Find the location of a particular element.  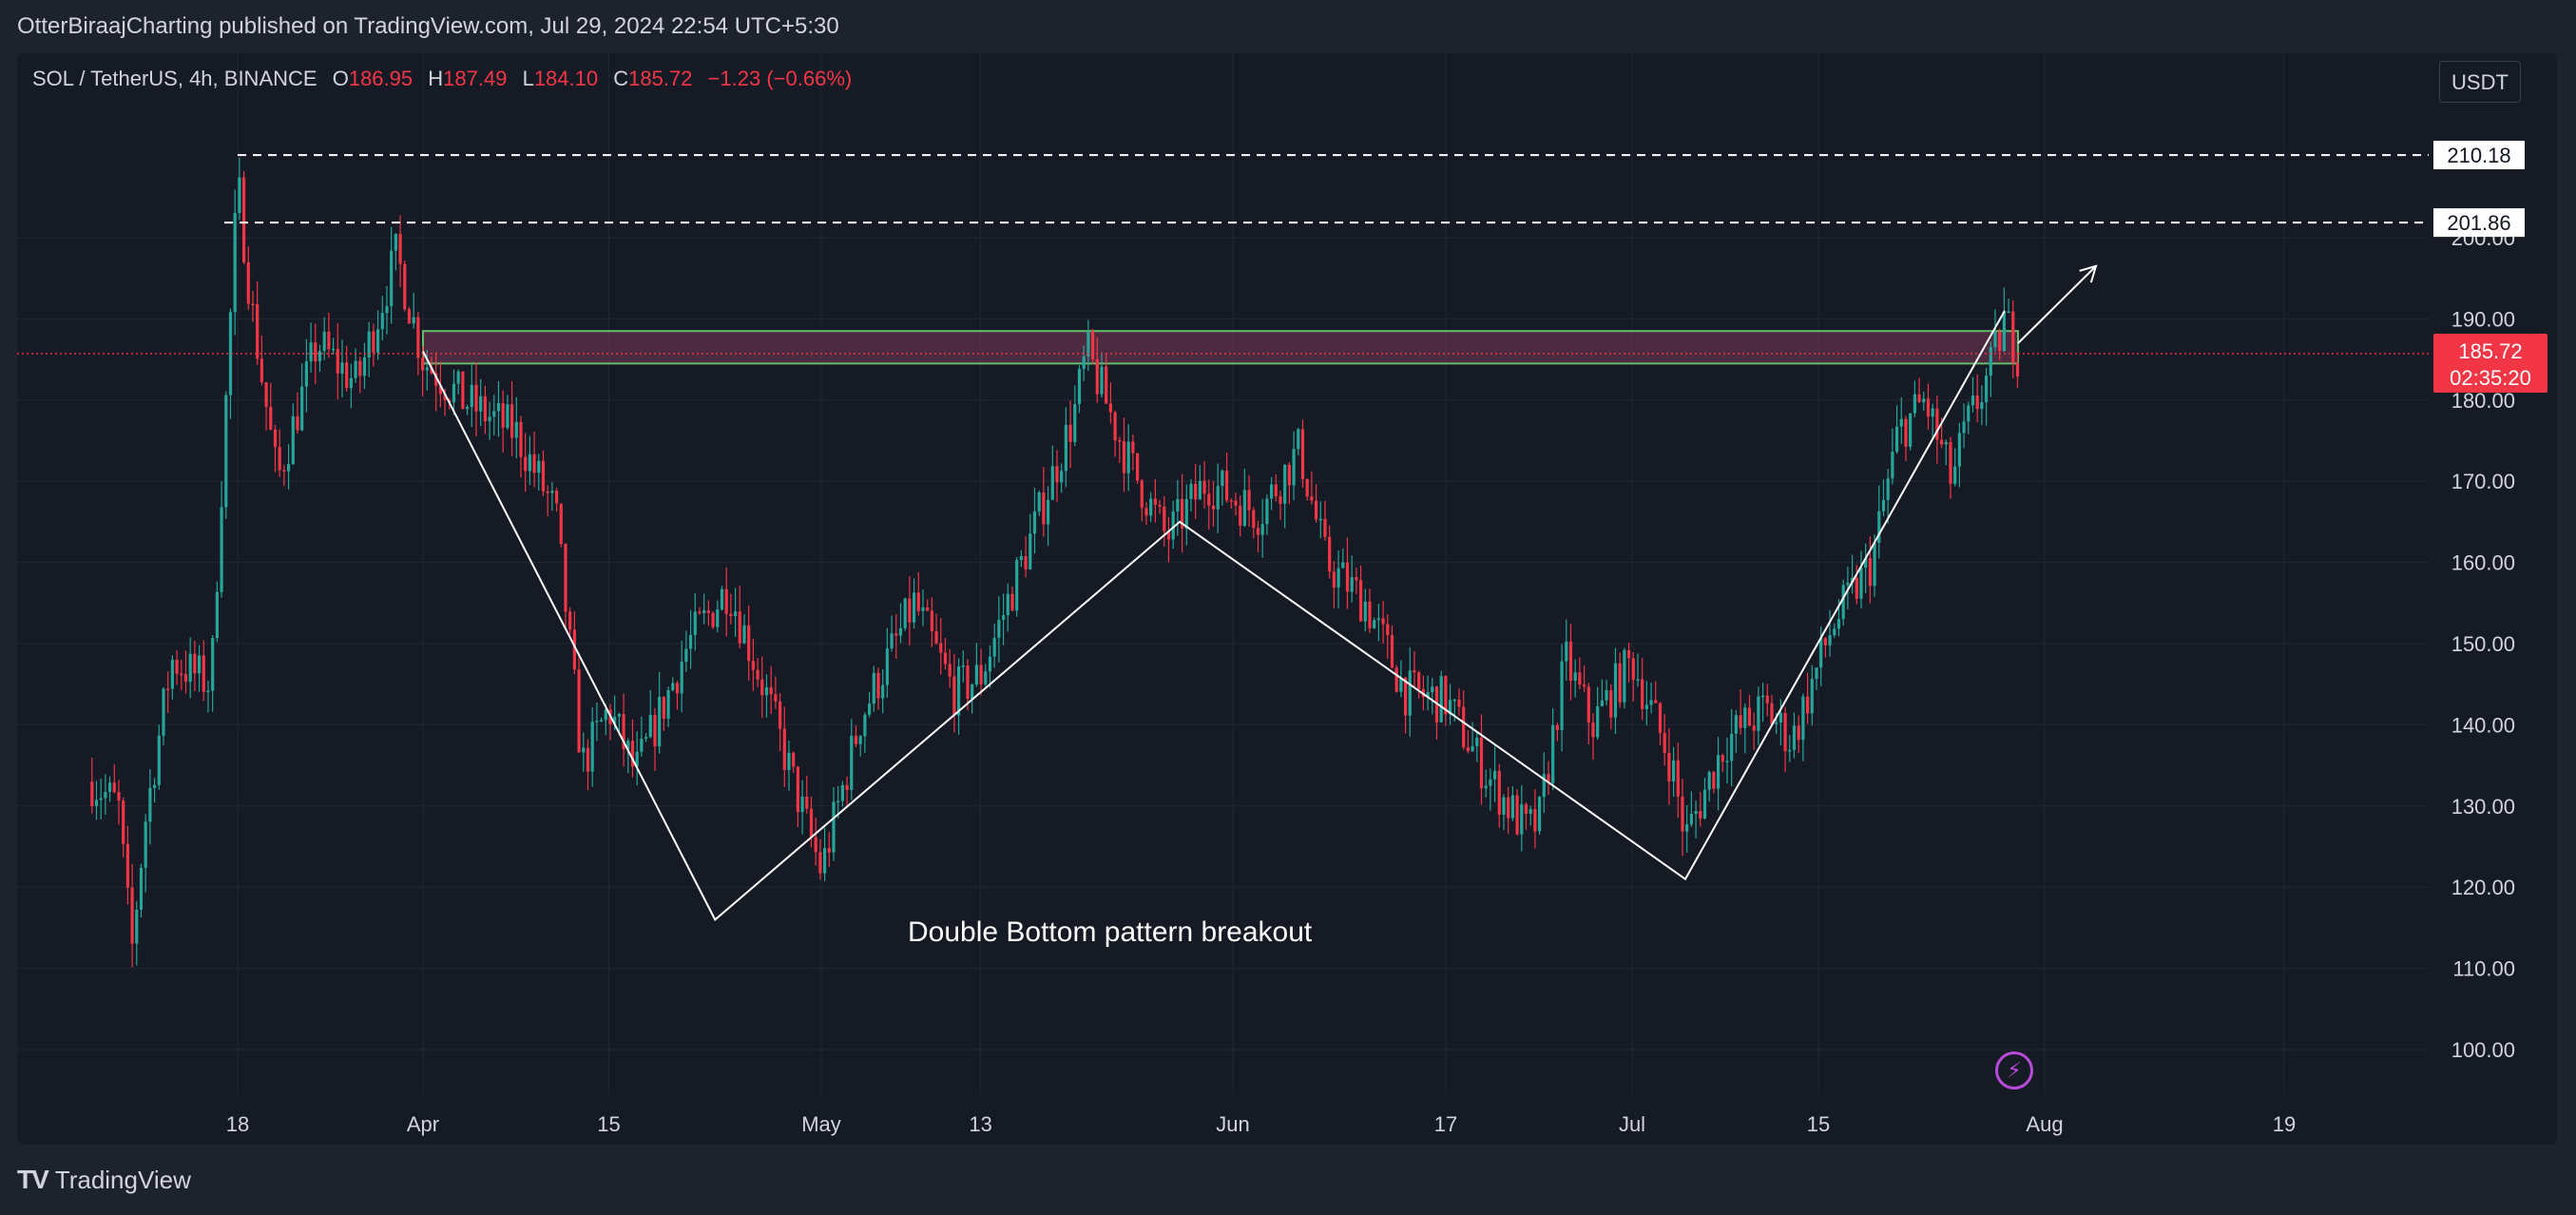

lightning-icon: ⚡ is located at coordinates (2014, 1070).